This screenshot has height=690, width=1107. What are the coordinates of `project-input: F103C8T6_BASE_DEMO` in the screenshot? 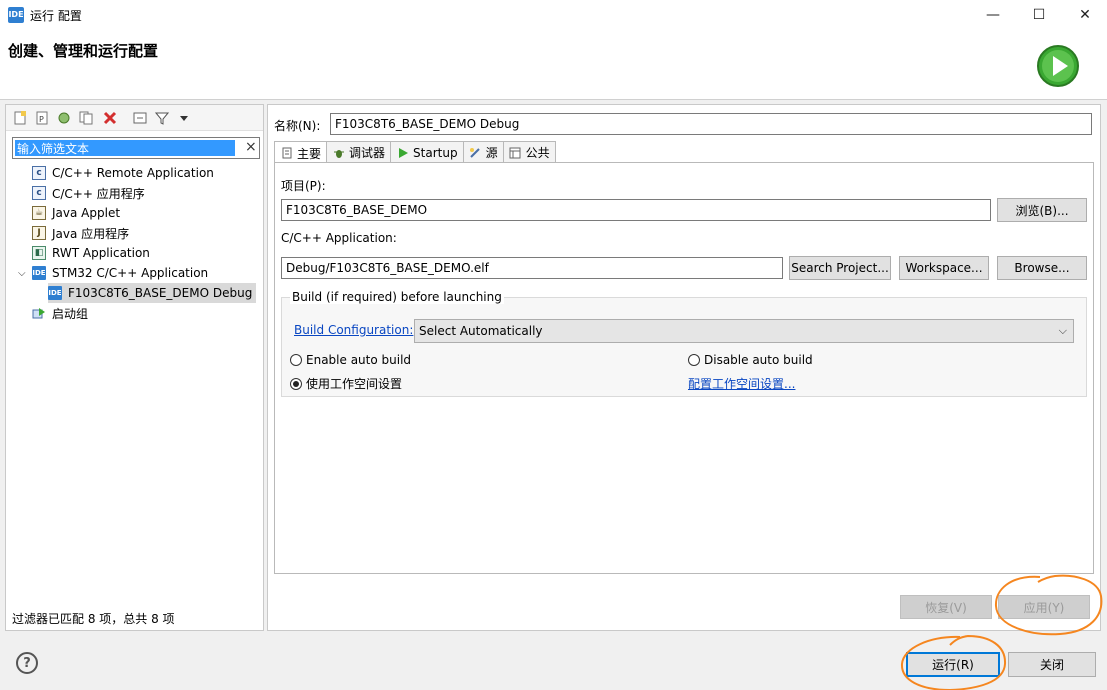 It's located at (636, 210).